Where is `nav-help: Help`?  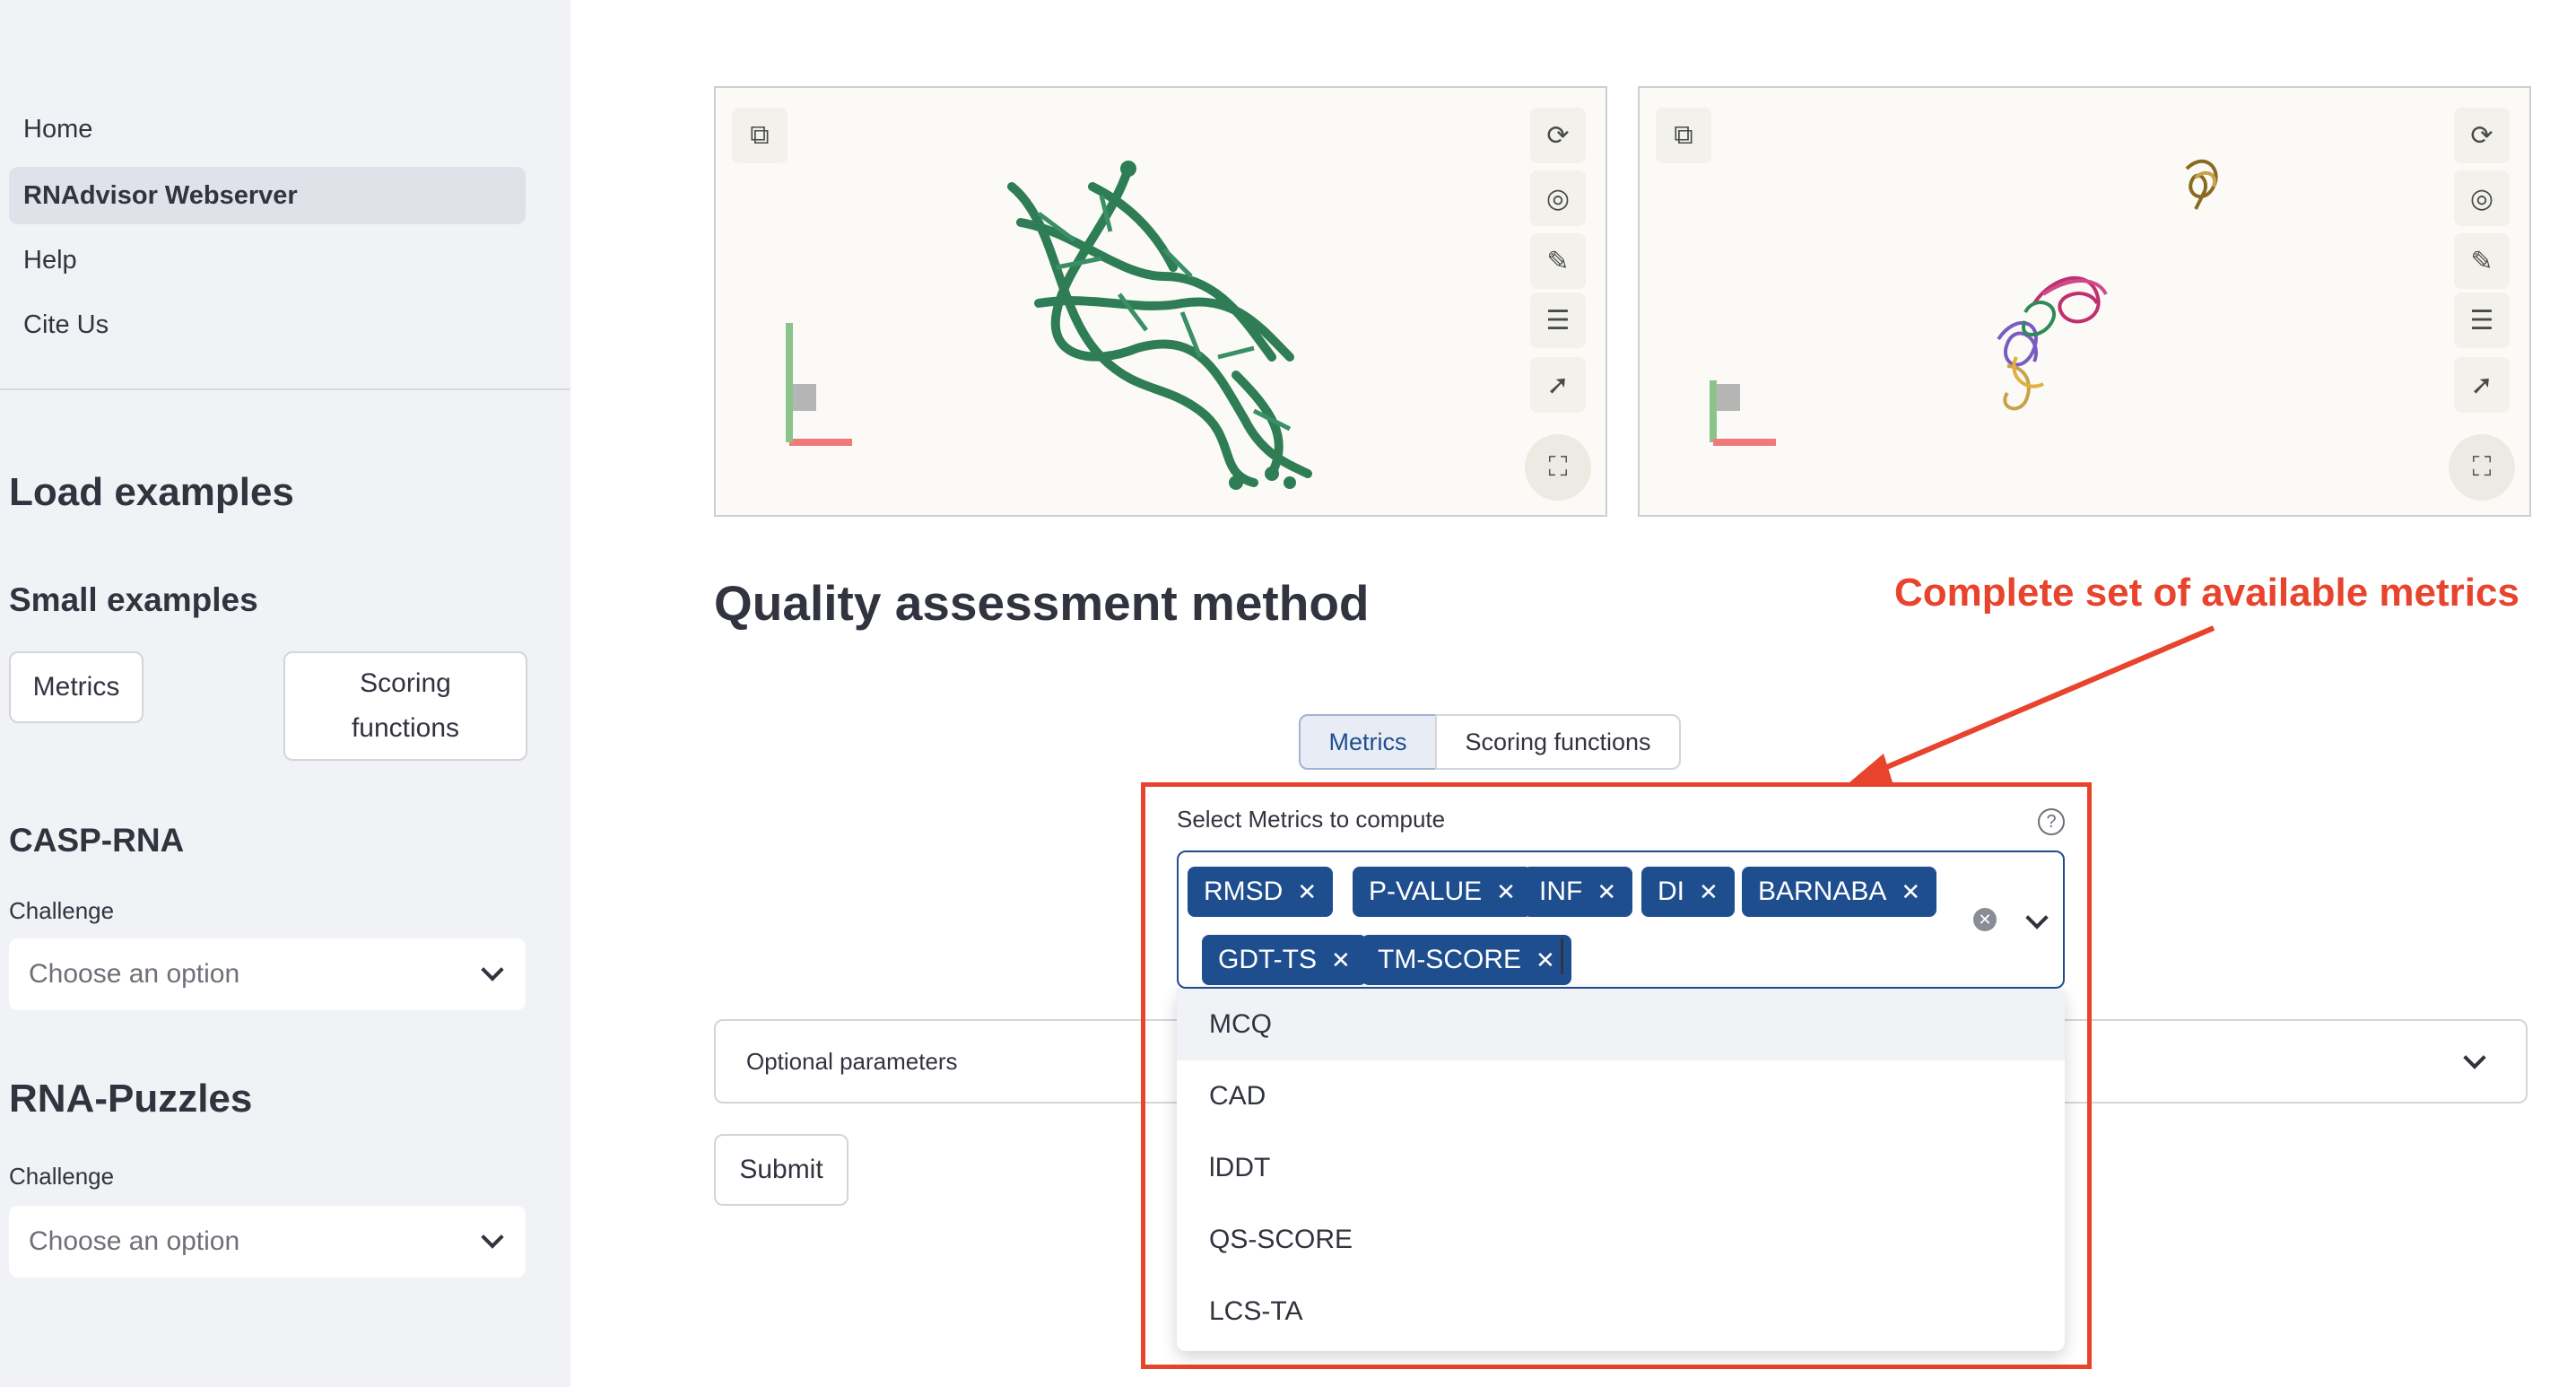
nav-help: Help is located at coordinates (267, 260).